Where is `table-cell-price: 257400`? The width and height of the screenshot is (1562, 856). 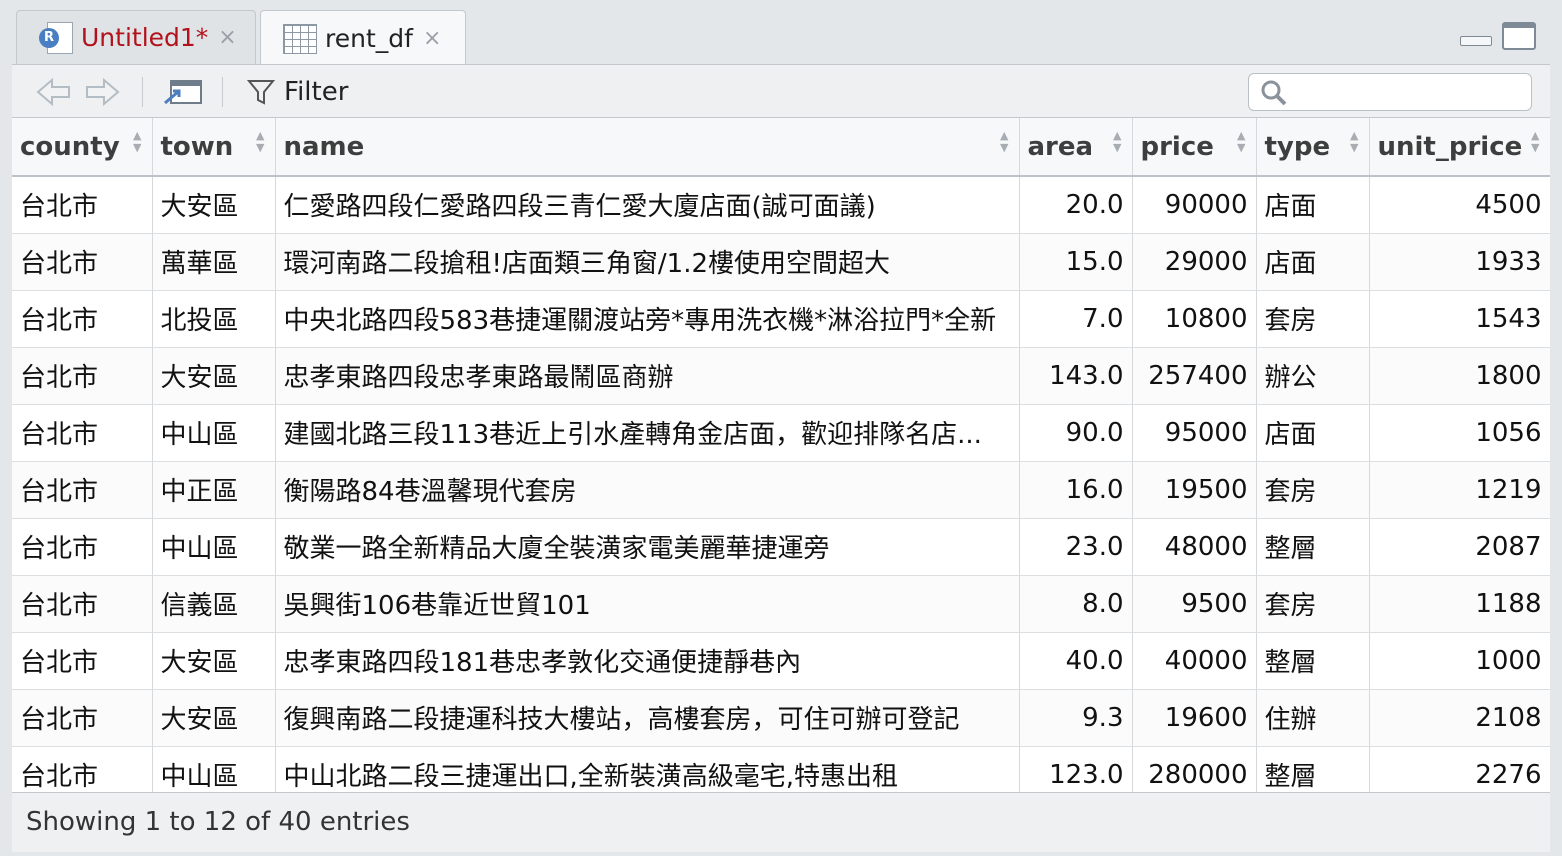 table-cell-price: 257400 is located at coordinates (1194, 376).